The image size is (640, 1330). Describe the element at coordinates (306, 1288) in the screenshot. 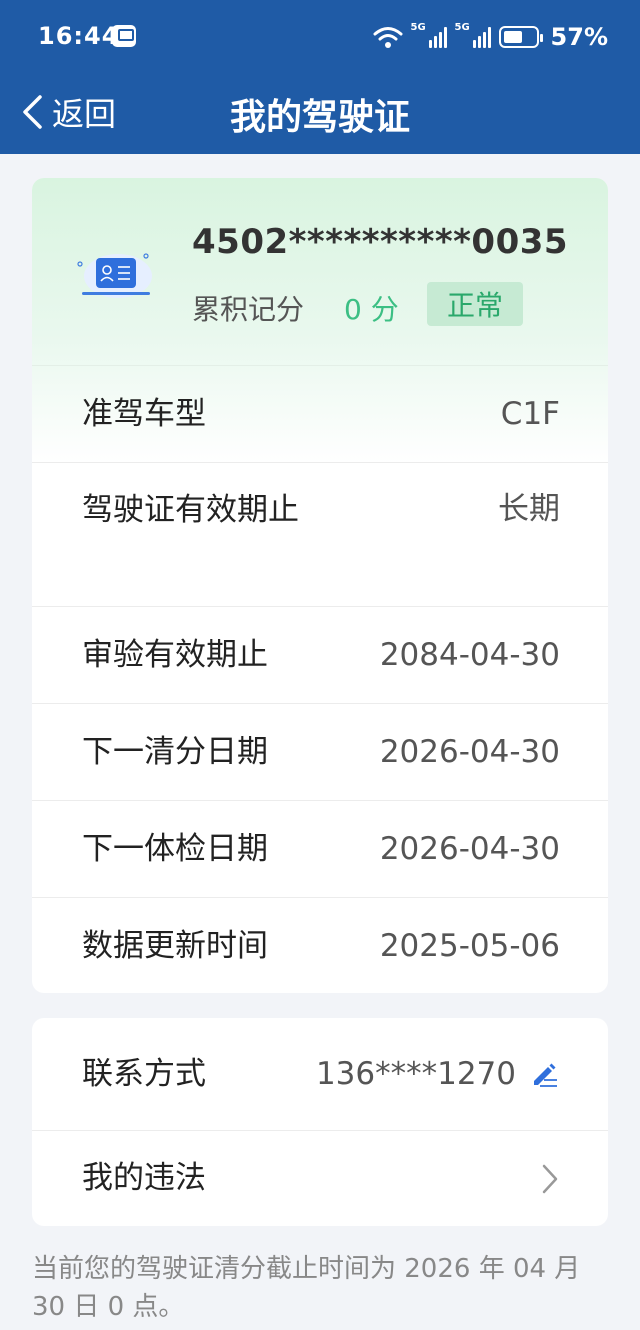

I see `notice-text: 当前您的驾驶证清分截止时间为 2026 年 04 月 30 日 0 点。` at that location.